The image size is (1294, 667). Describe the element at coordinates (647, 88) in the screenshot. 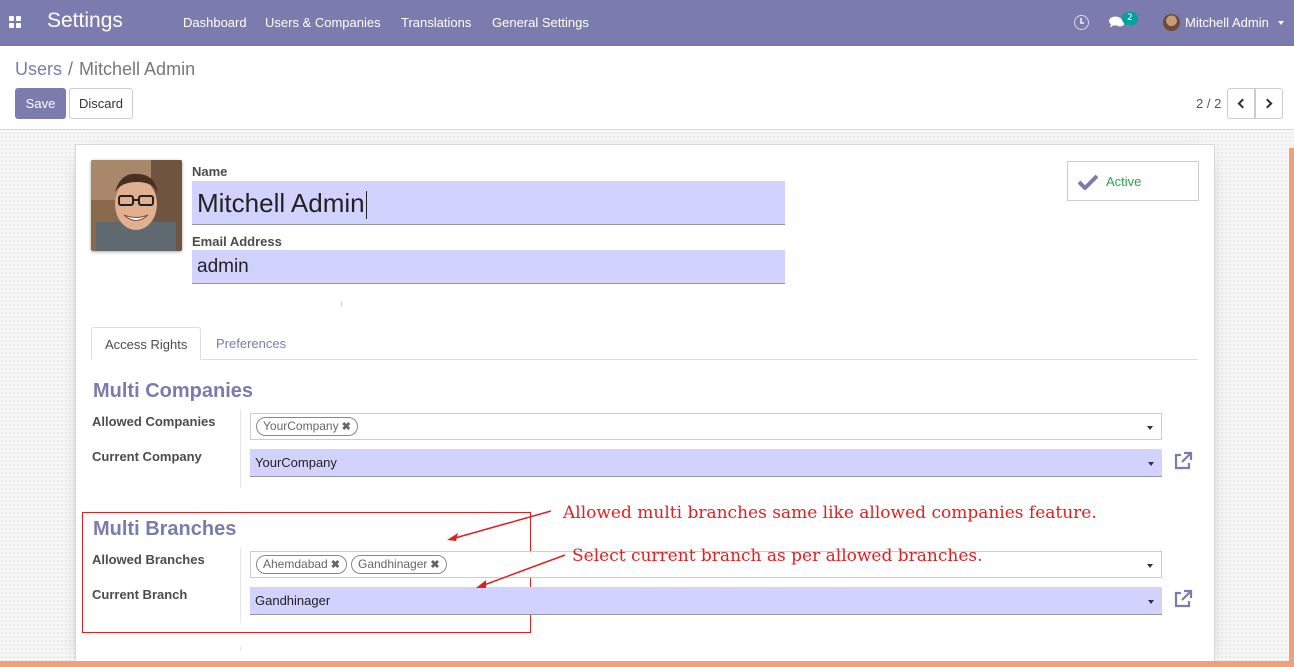

I see `control-panel: Users / Mitchell Admin Save Discard 2 / 2` at that location.